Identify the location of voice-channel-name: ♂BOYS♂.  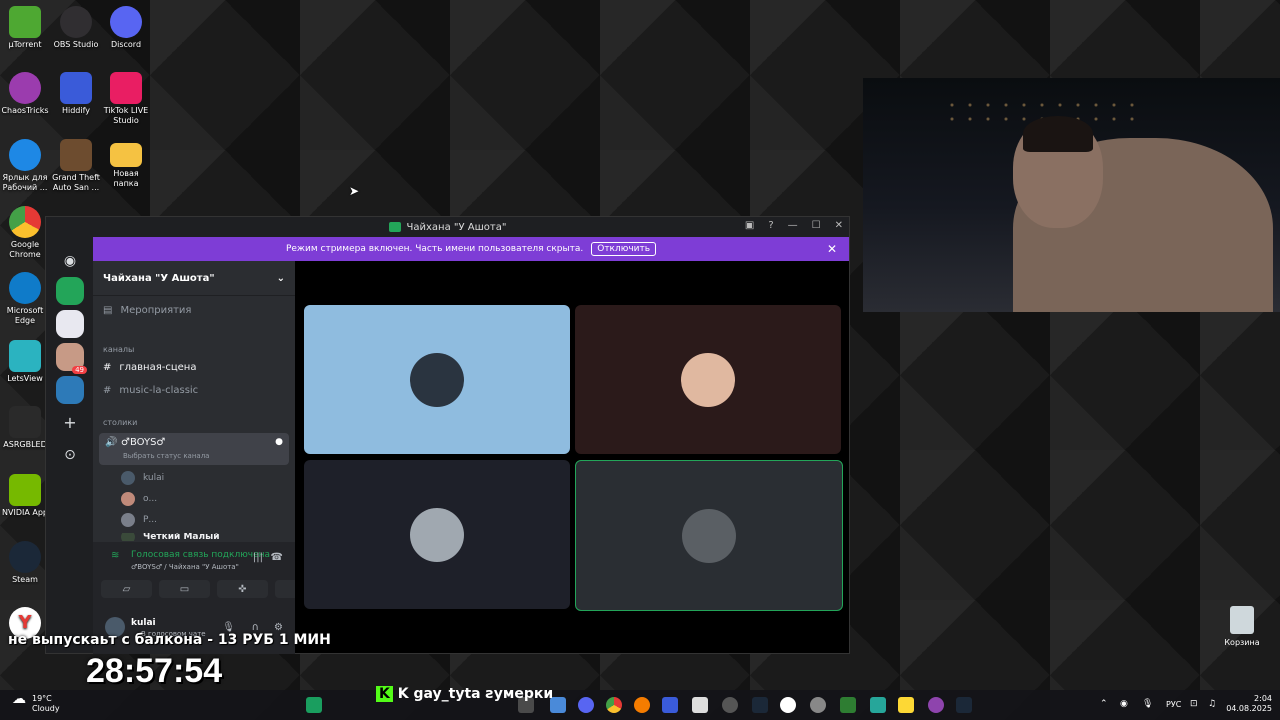
(143, 442).